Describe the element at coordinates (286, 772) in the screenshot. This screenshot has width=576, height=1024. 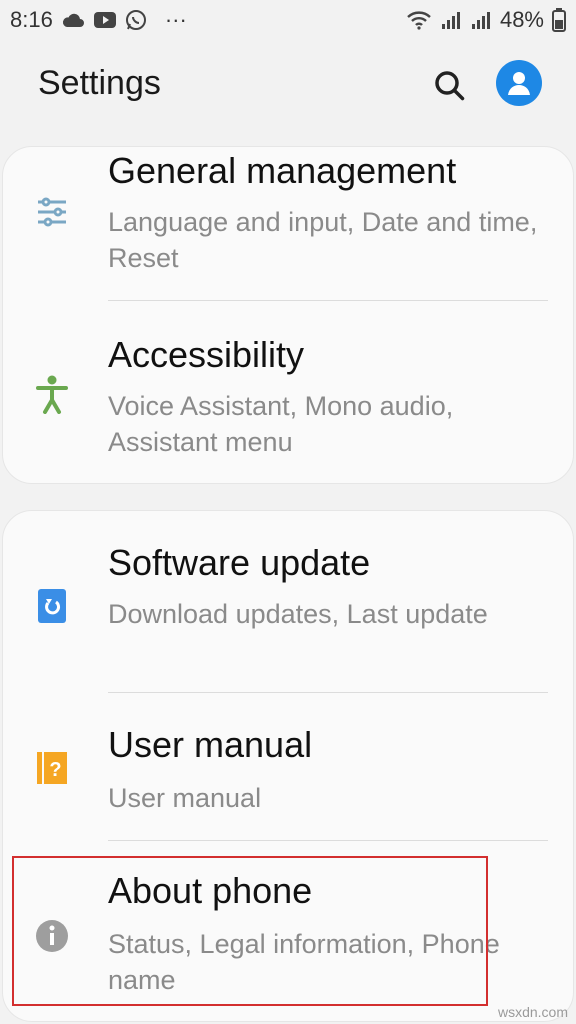
I see `settings-item-user-manual: ? User manual User manual` at that location.